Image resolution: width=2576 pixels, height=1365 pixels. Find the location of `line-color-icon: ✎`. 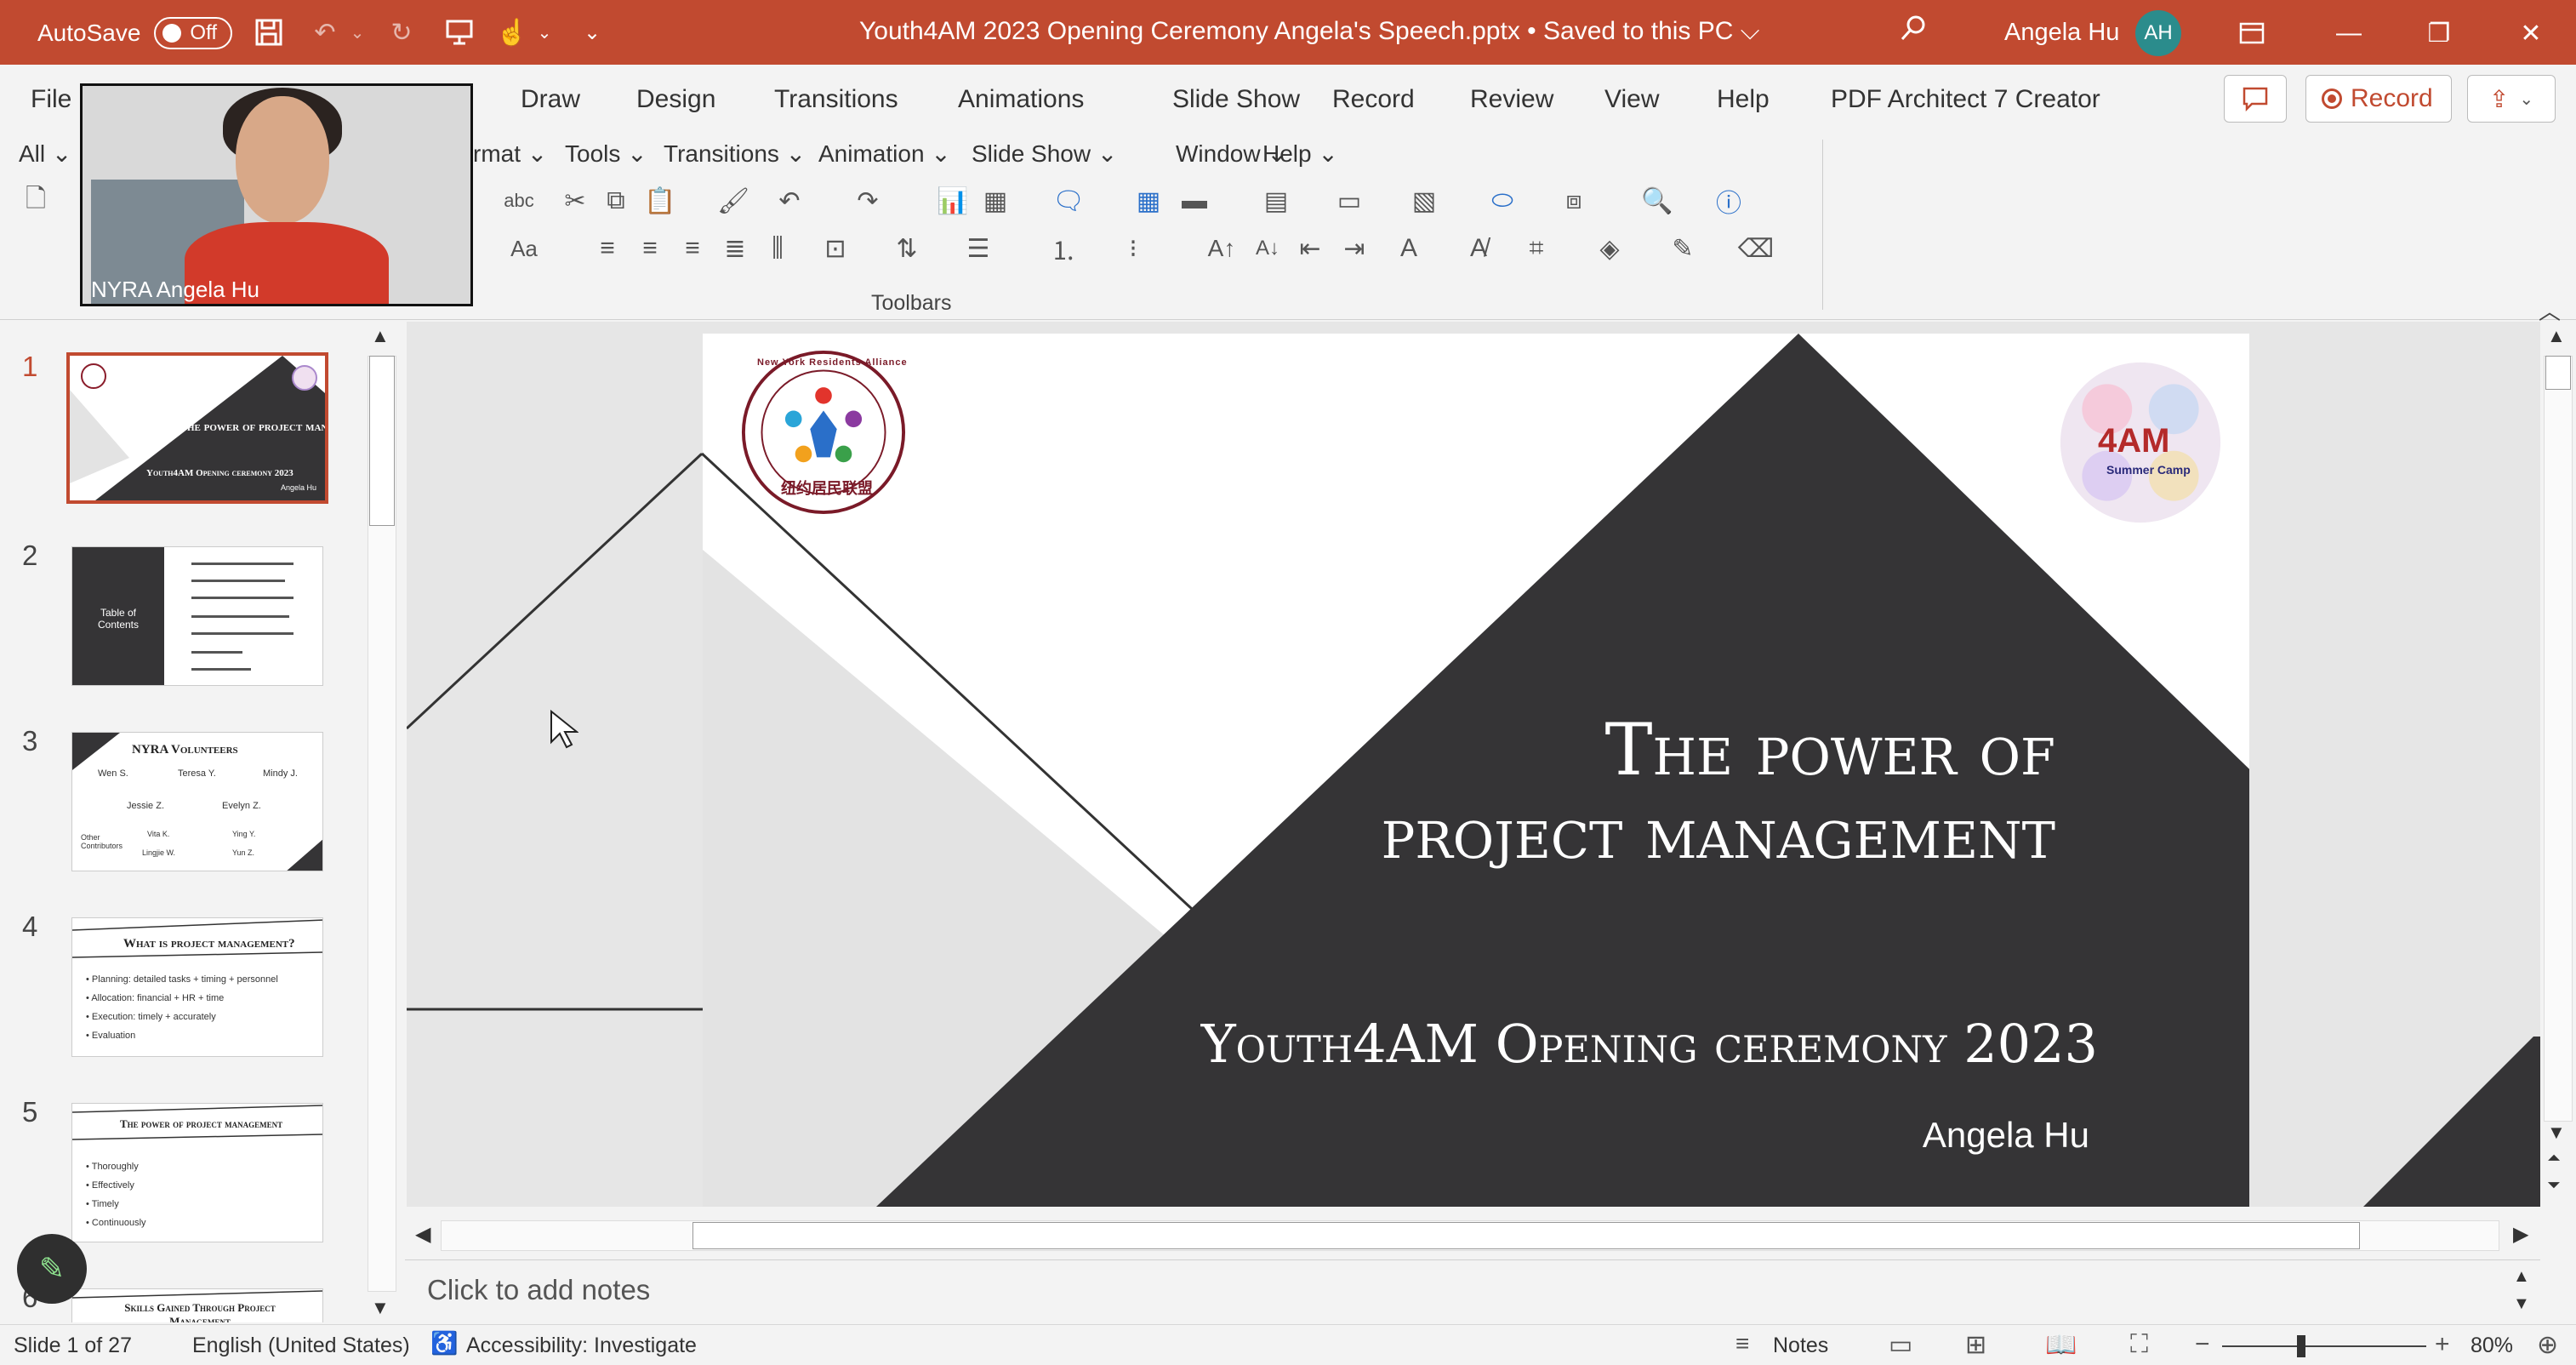

line-color-icon: ✎ is located at coordinates (1683, 248).